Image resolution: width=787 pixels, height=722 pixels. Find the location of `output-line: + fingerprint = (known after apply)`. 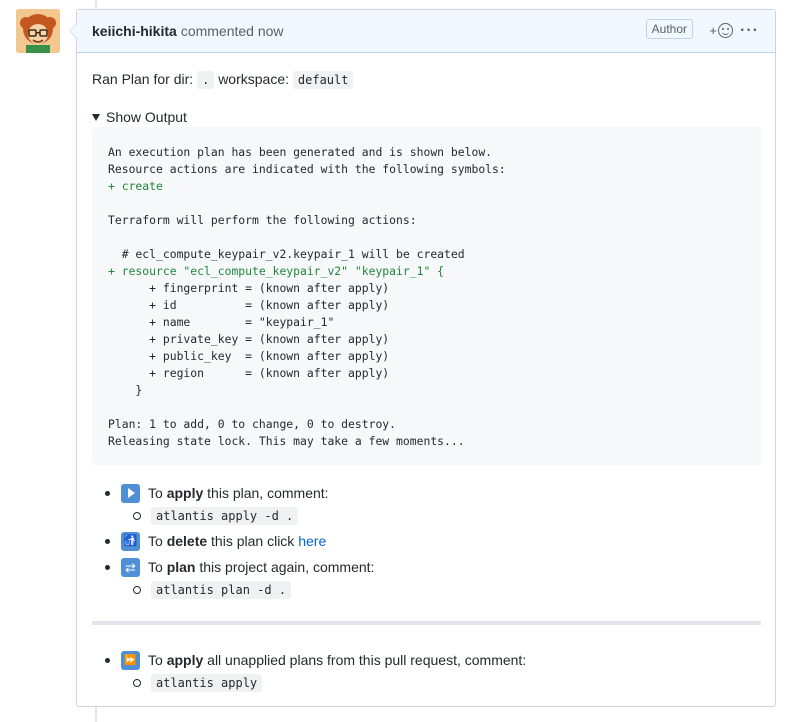

output-line: + fingerprint = (known after apply) is located at coordinates (249, 288).